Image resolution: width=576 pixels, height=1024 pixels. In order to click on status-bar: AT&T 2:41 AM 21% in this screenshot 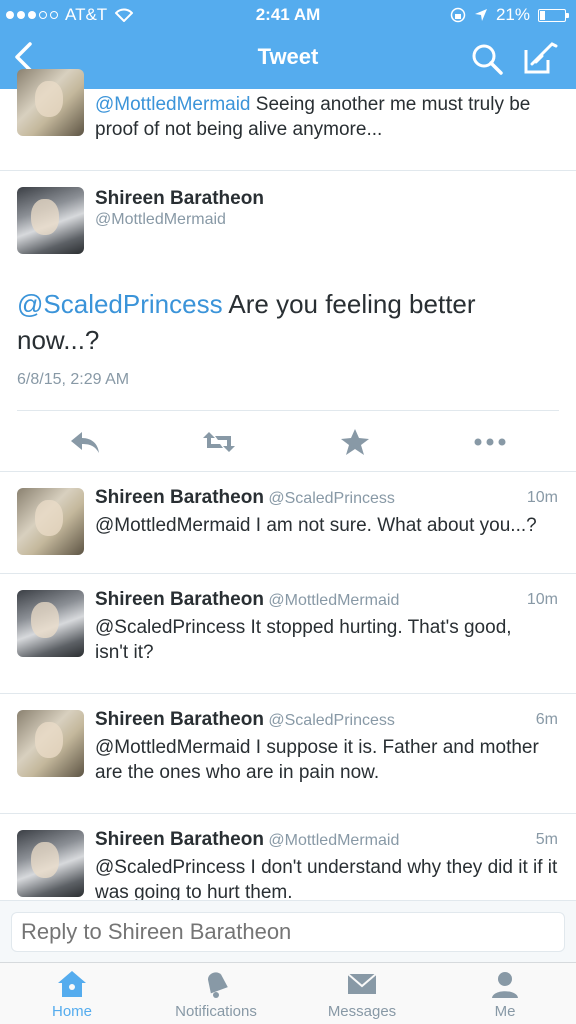, I will do `click(288, 15)`.